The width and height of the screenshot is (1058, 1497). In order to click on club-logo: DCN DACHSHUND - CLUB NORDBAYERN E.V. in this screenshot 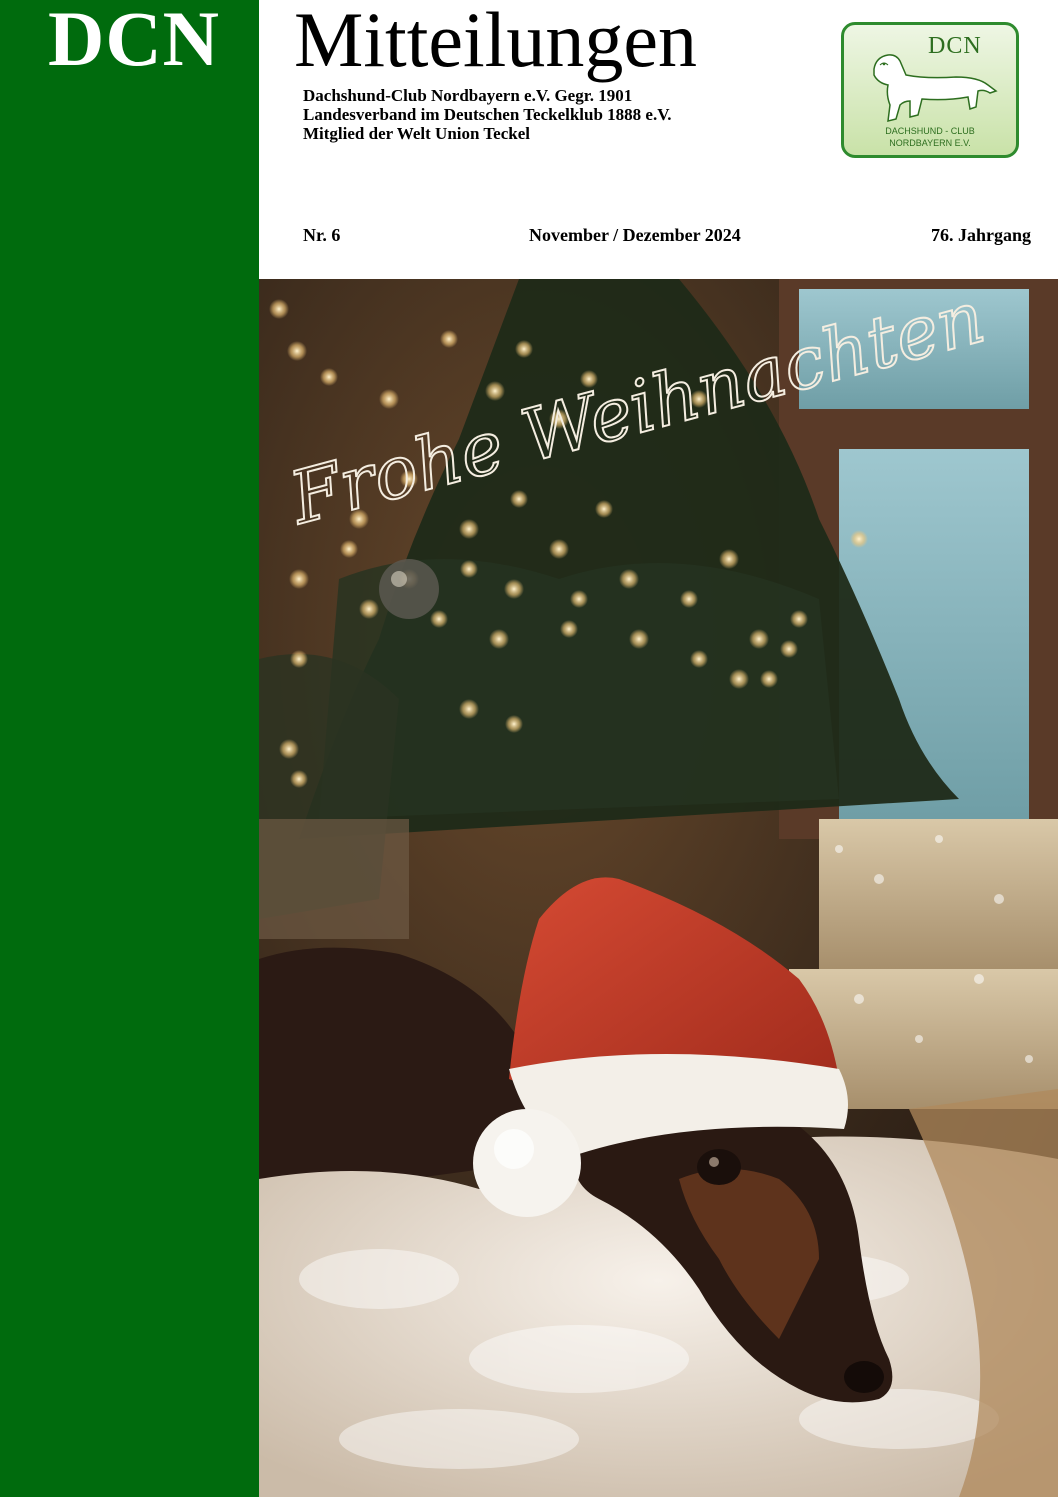, I will do `click(930, 90)`.